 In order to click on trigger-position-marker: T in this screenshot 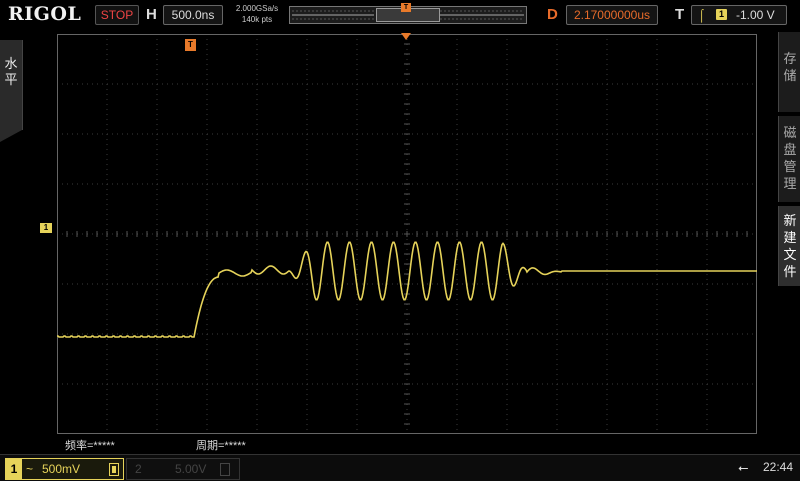, I will do `click(190, 45)`.